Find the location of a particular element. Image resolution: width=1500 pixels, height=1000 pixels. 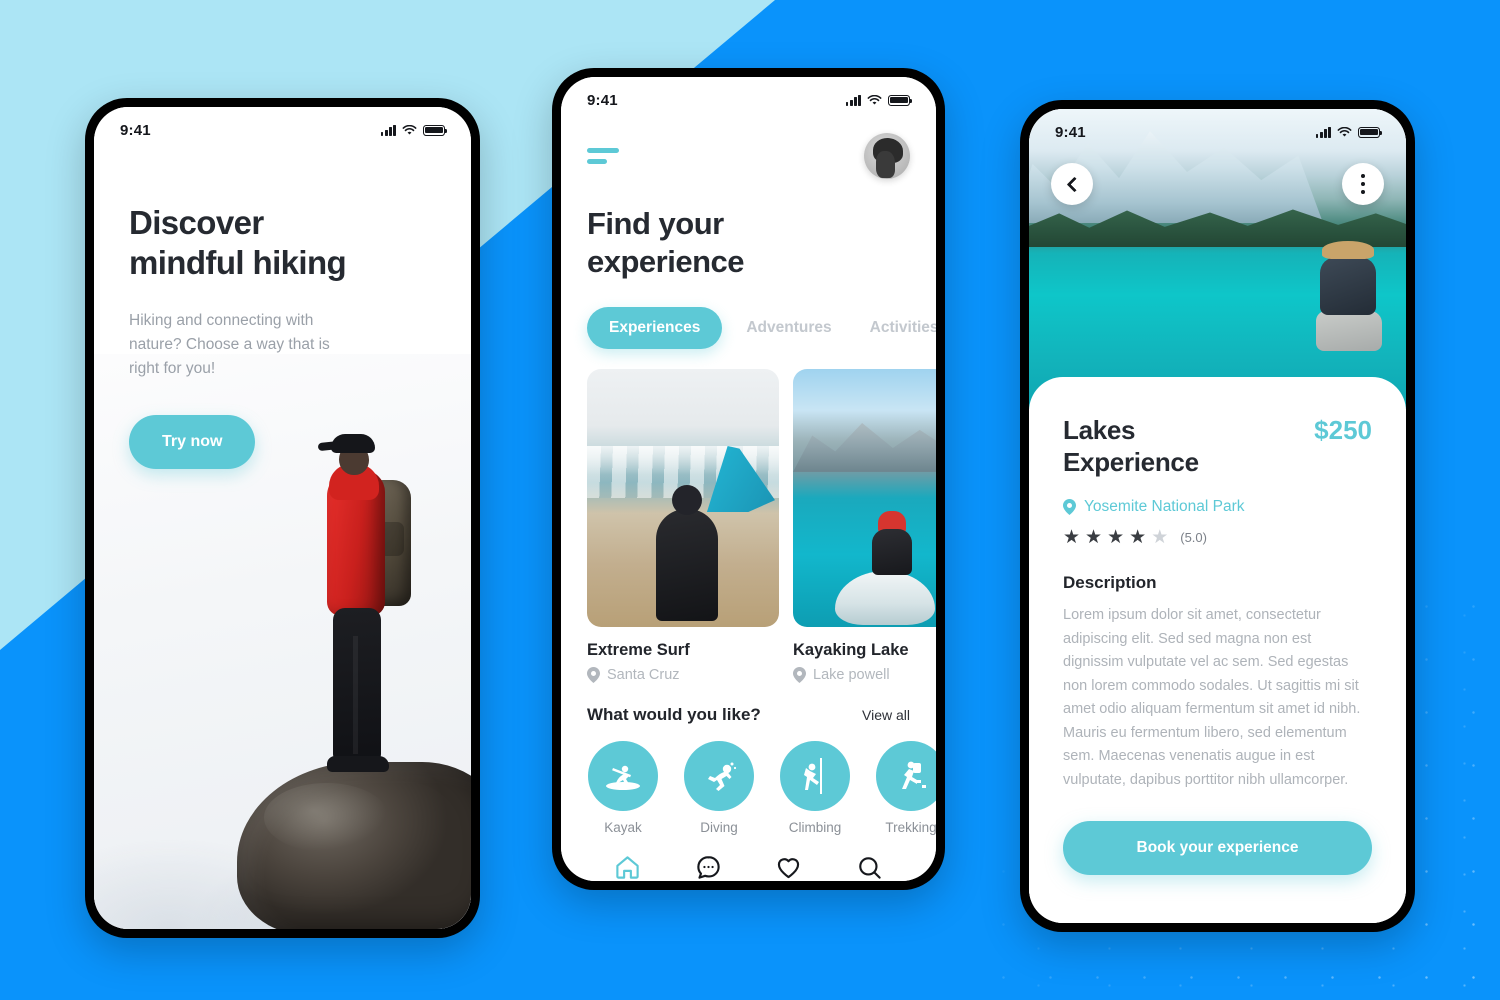

tab-activities: Activities is located at coordinates (896, 328).